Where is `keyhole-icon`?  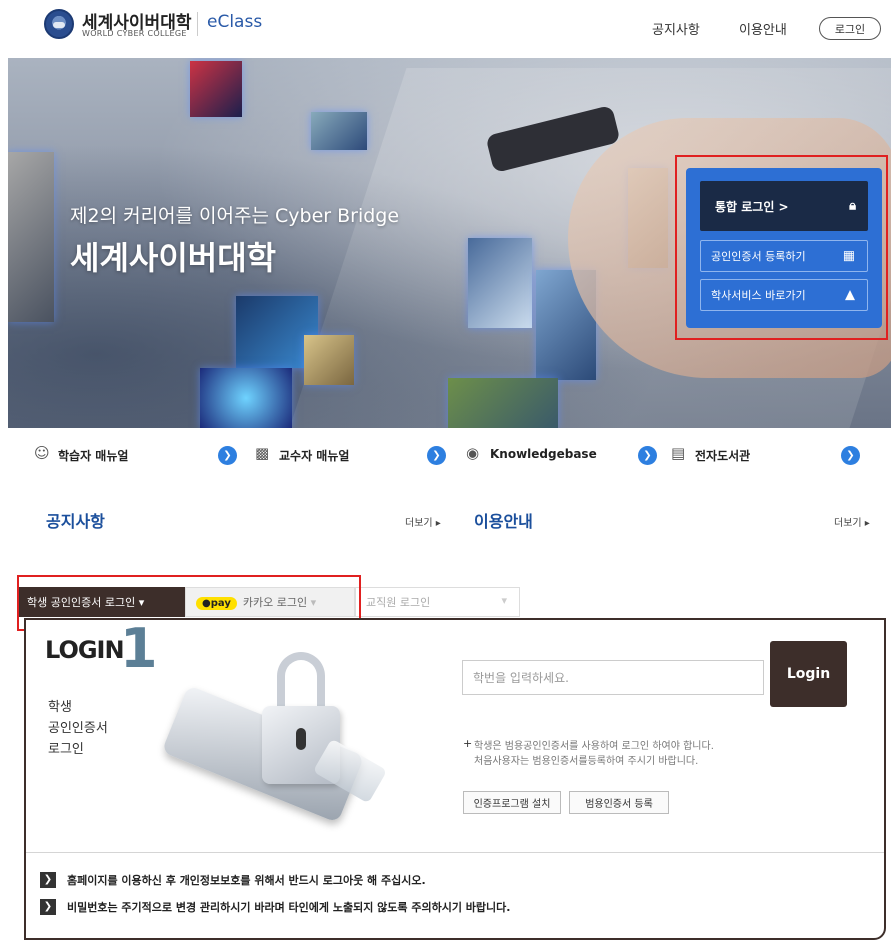
keyhole-icon is located at coordinates (301, 739).